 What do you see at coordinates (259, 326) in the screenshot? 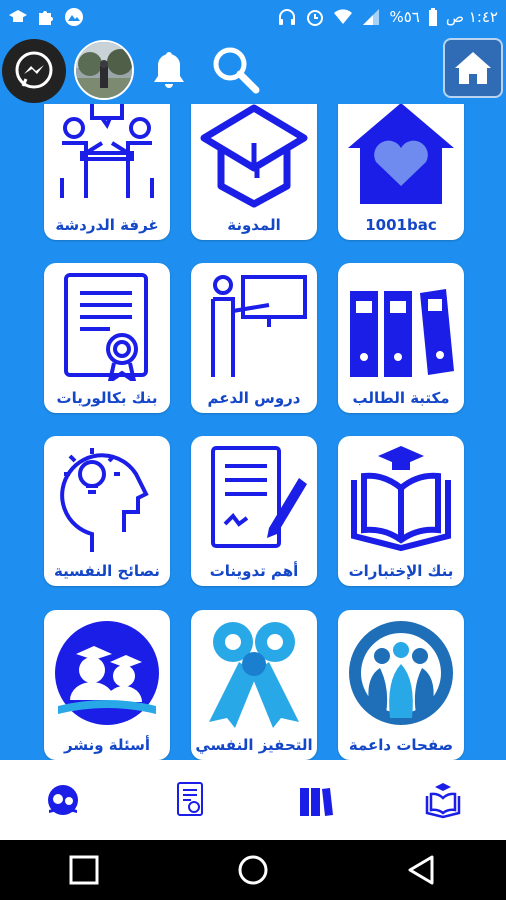
I see `teacher-board-icon` at bounding box center [259, 326].